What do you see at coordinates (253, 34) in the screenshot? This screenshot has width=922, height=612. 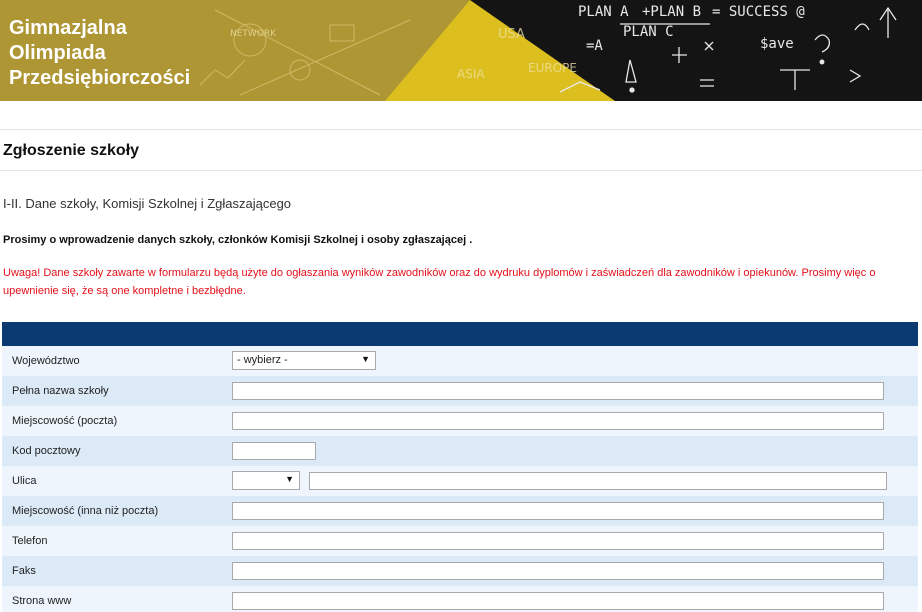 I see `chalk-network: NETWORK` at bounding box center [253, 34].